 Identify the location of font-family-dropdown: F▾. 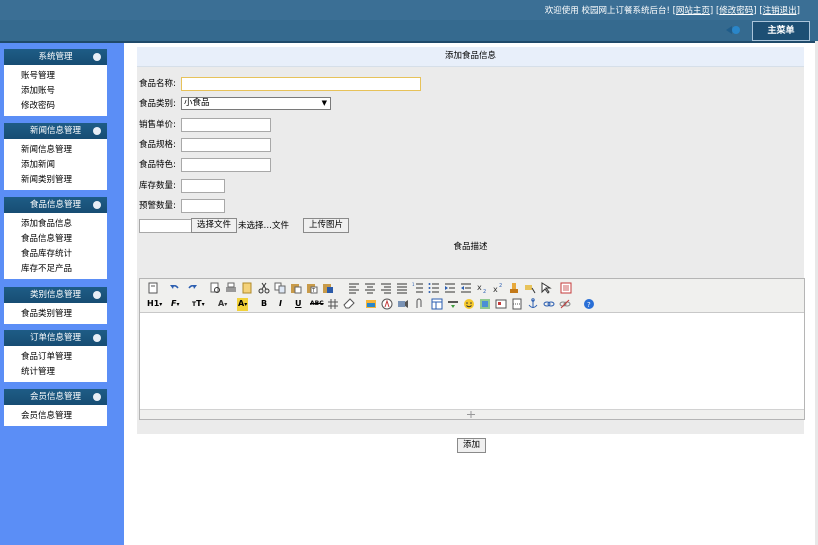
(175, 304).